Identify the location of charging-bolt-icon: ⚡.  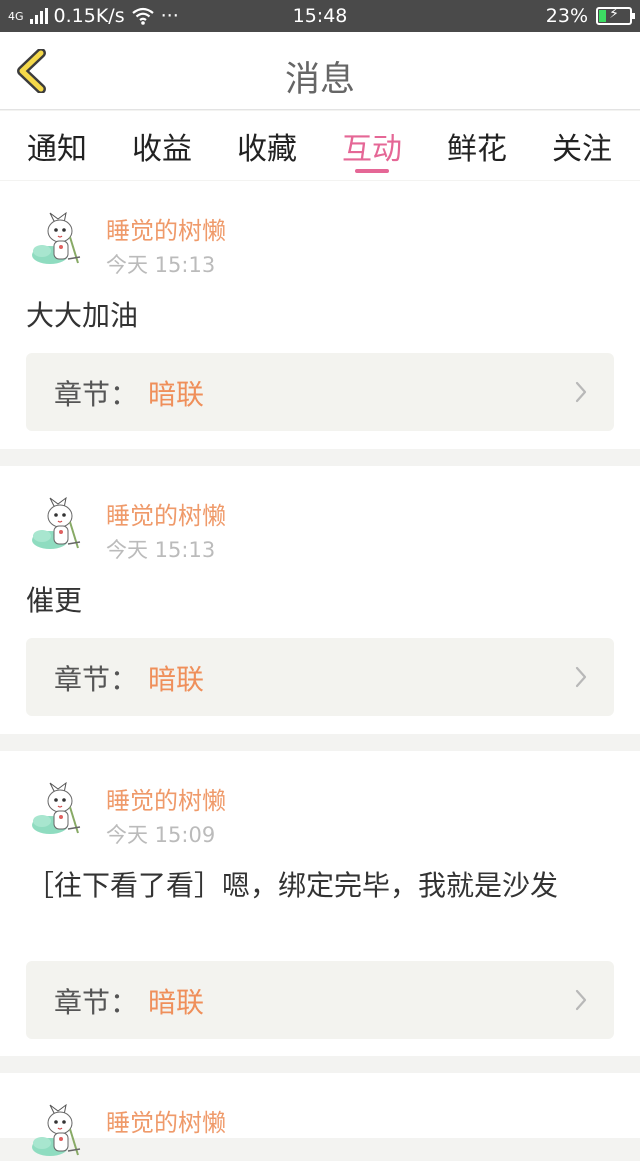
(614, 14).